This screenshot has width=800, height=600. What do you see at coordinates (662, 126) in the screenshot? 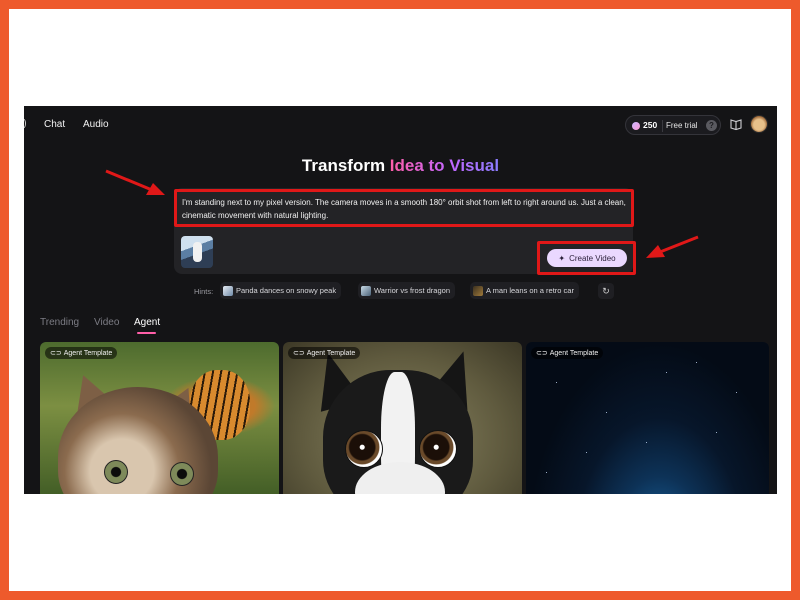
I see `divider` at bounding box center [662, 126].